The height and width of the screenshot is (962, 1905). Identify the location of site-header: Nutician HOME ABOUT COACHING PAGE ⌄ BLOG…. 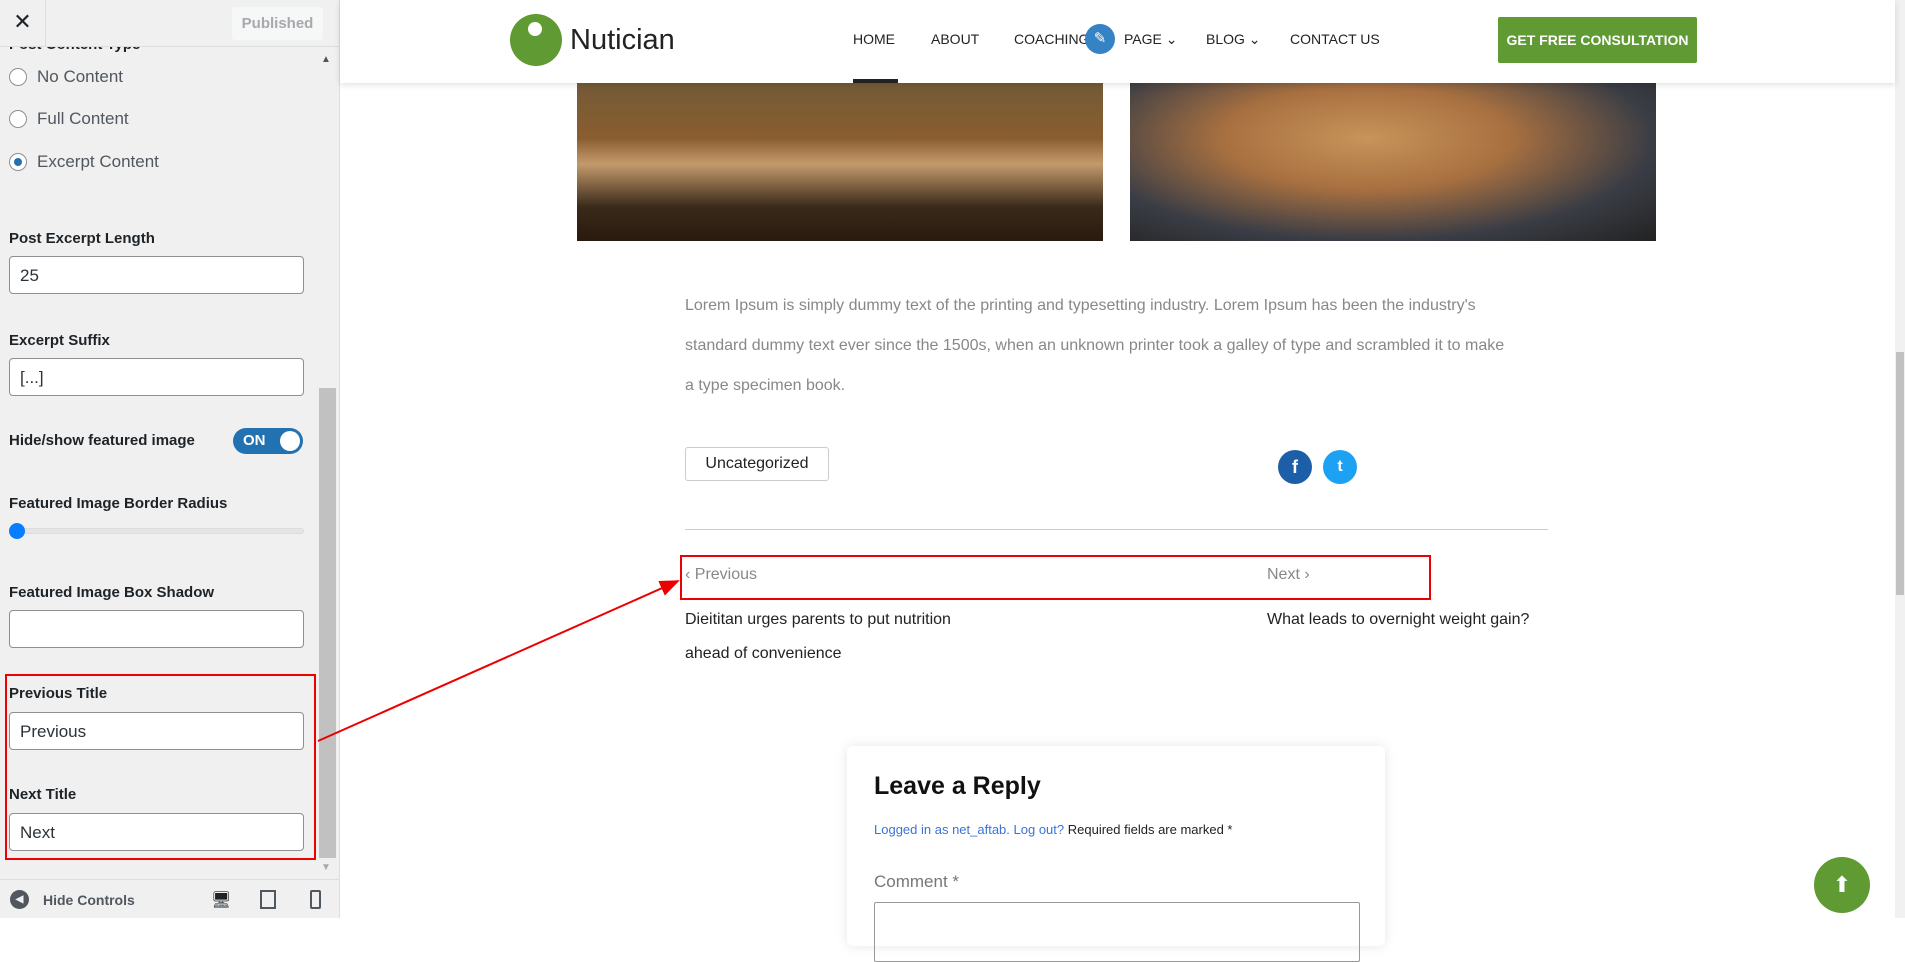
(1117, 41).